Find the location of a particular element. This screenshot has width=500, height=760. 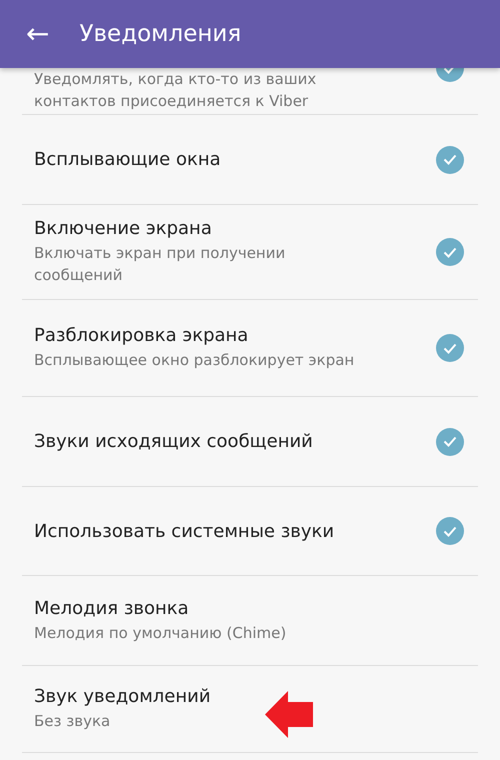

item-title: Мелодия звонка is located at coordinates (112, 608).